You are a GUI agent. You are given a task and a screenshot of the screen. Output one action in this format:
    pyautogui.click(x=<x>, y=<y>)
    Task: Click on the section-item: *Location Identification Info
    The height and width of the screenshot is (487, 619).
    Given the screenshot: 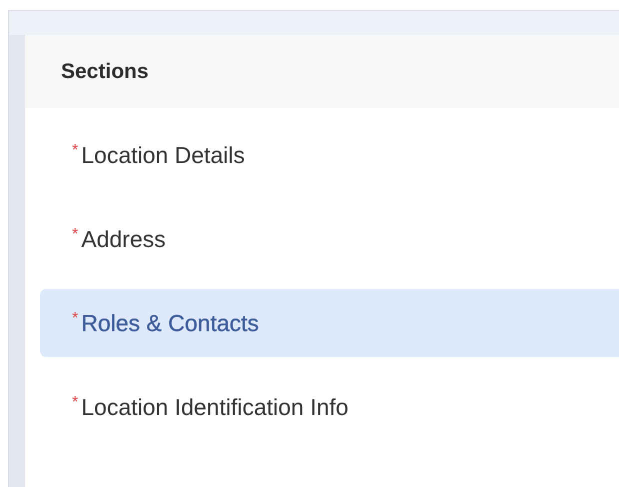 What is the action you would take?
    pyautogui.click(x=329, y=407)
    